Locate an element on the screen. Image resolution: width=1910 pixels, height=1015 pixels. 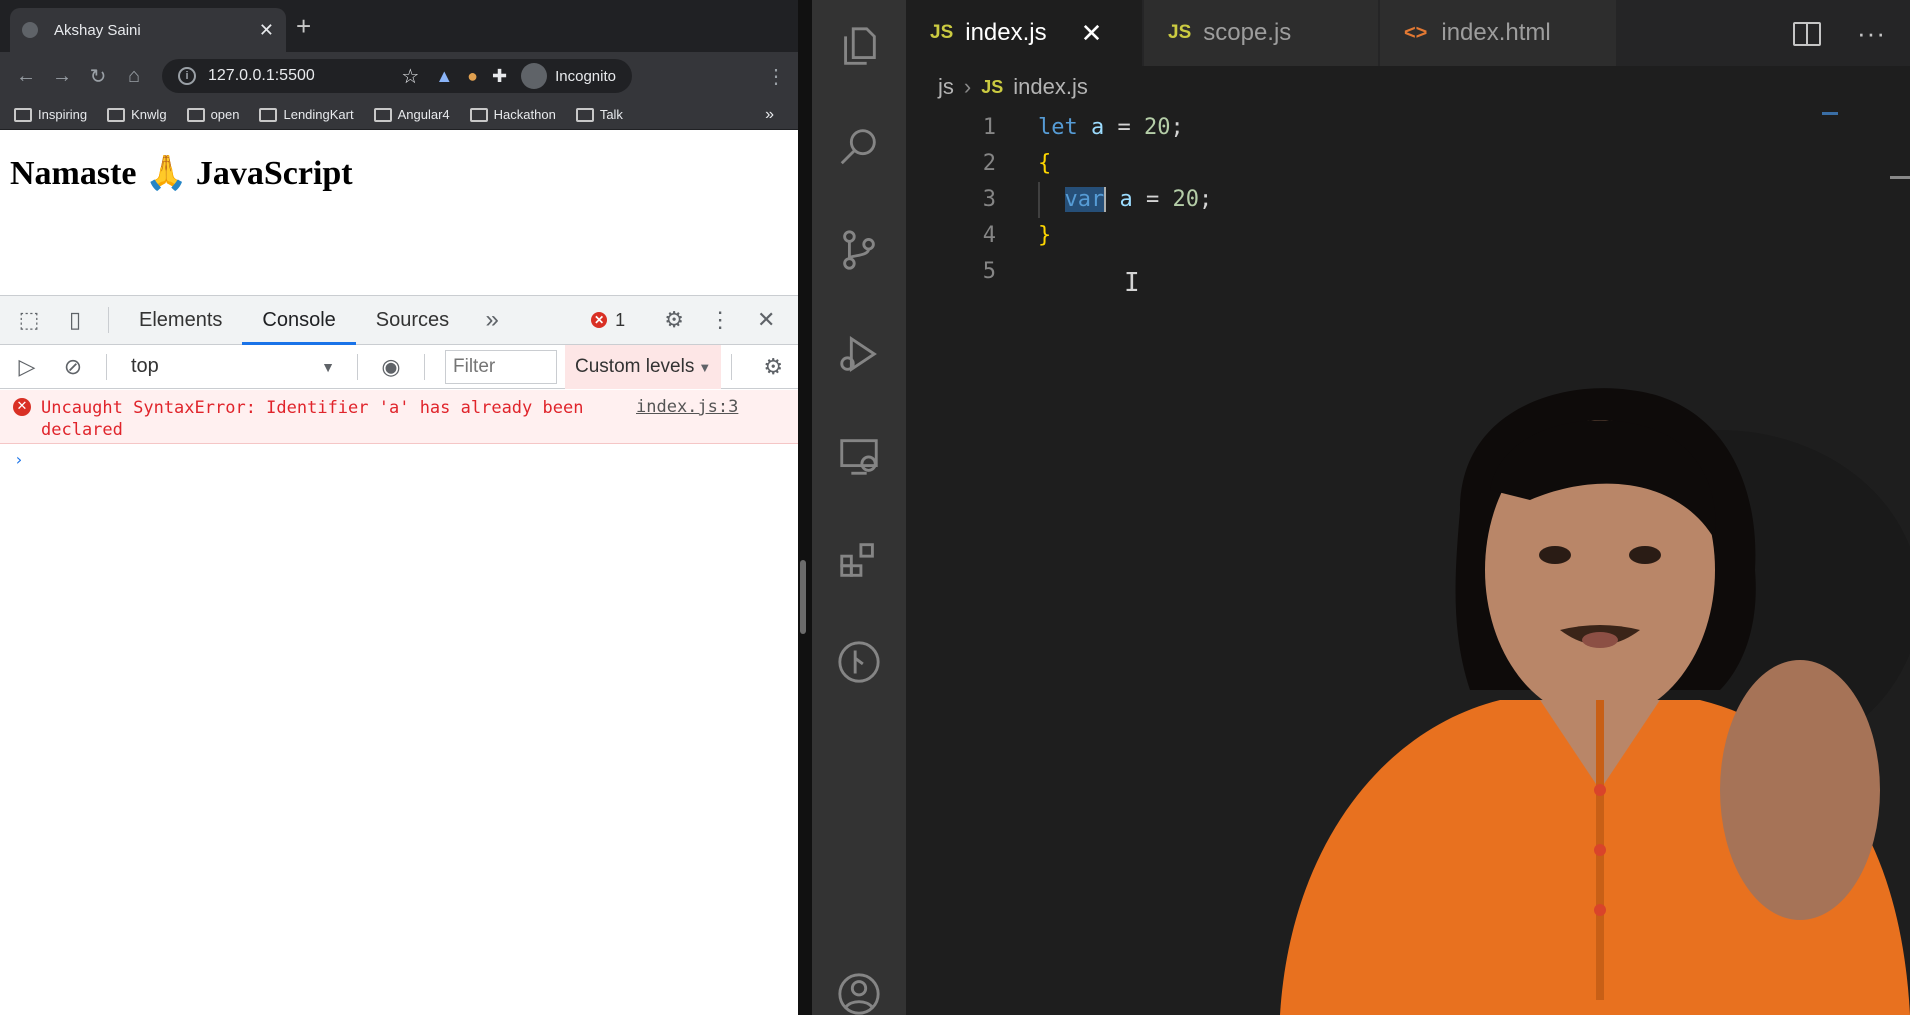
code-line: 1 let a = 20; is located at coordinates (1408, 128).